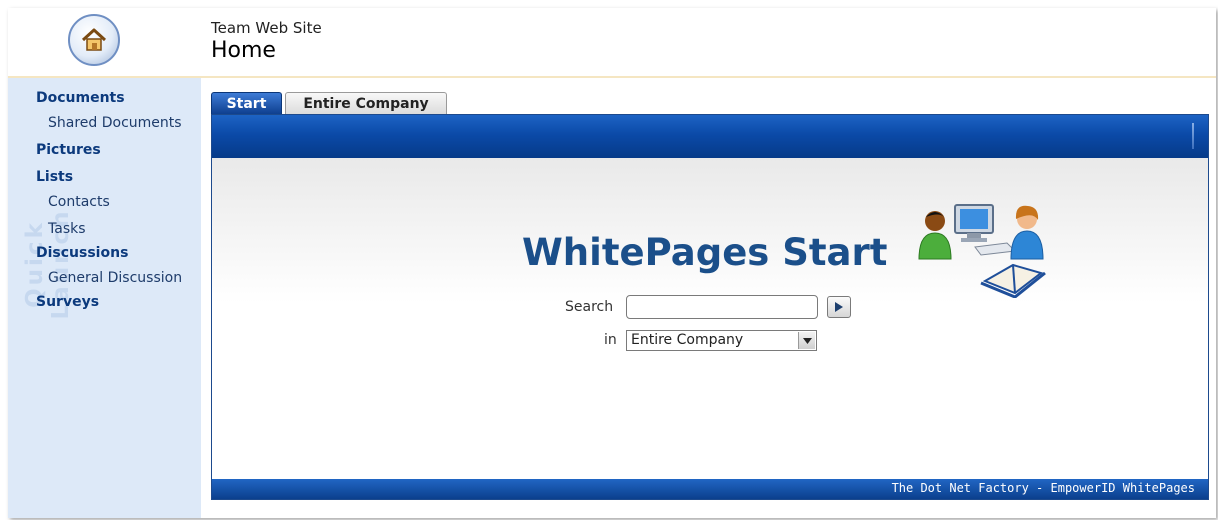 This screenshot has height=520, width=1218. What do you see at coordinates (109, 155) in the screenshot?
I see `nav-pictures: Pictures` at bounding box center [109, 155].